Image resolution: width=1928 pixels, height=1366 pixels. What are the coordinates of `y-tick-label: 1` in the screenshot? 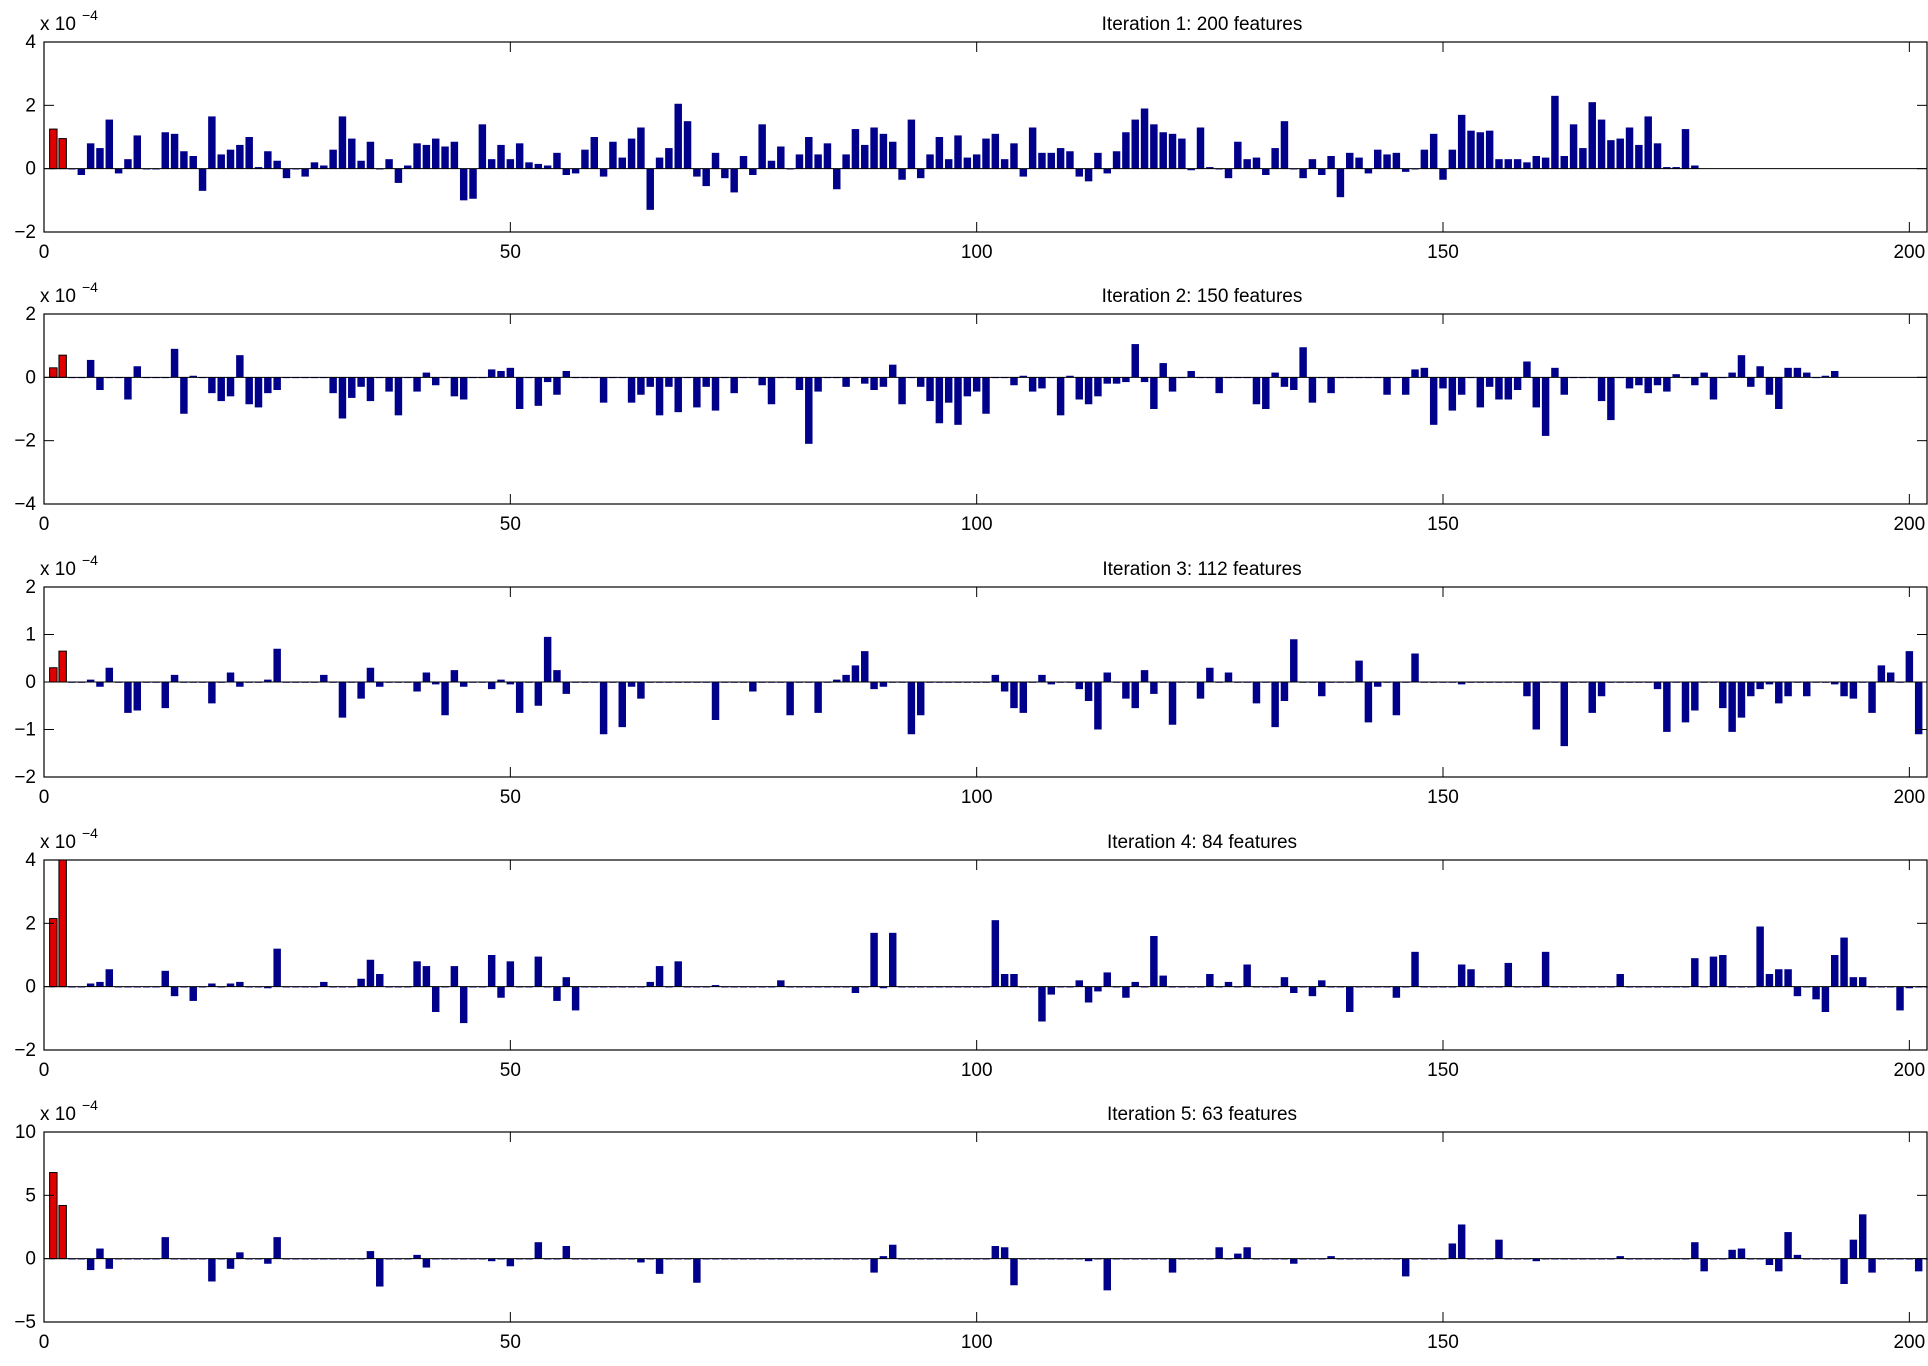 It's located at (30, 635).